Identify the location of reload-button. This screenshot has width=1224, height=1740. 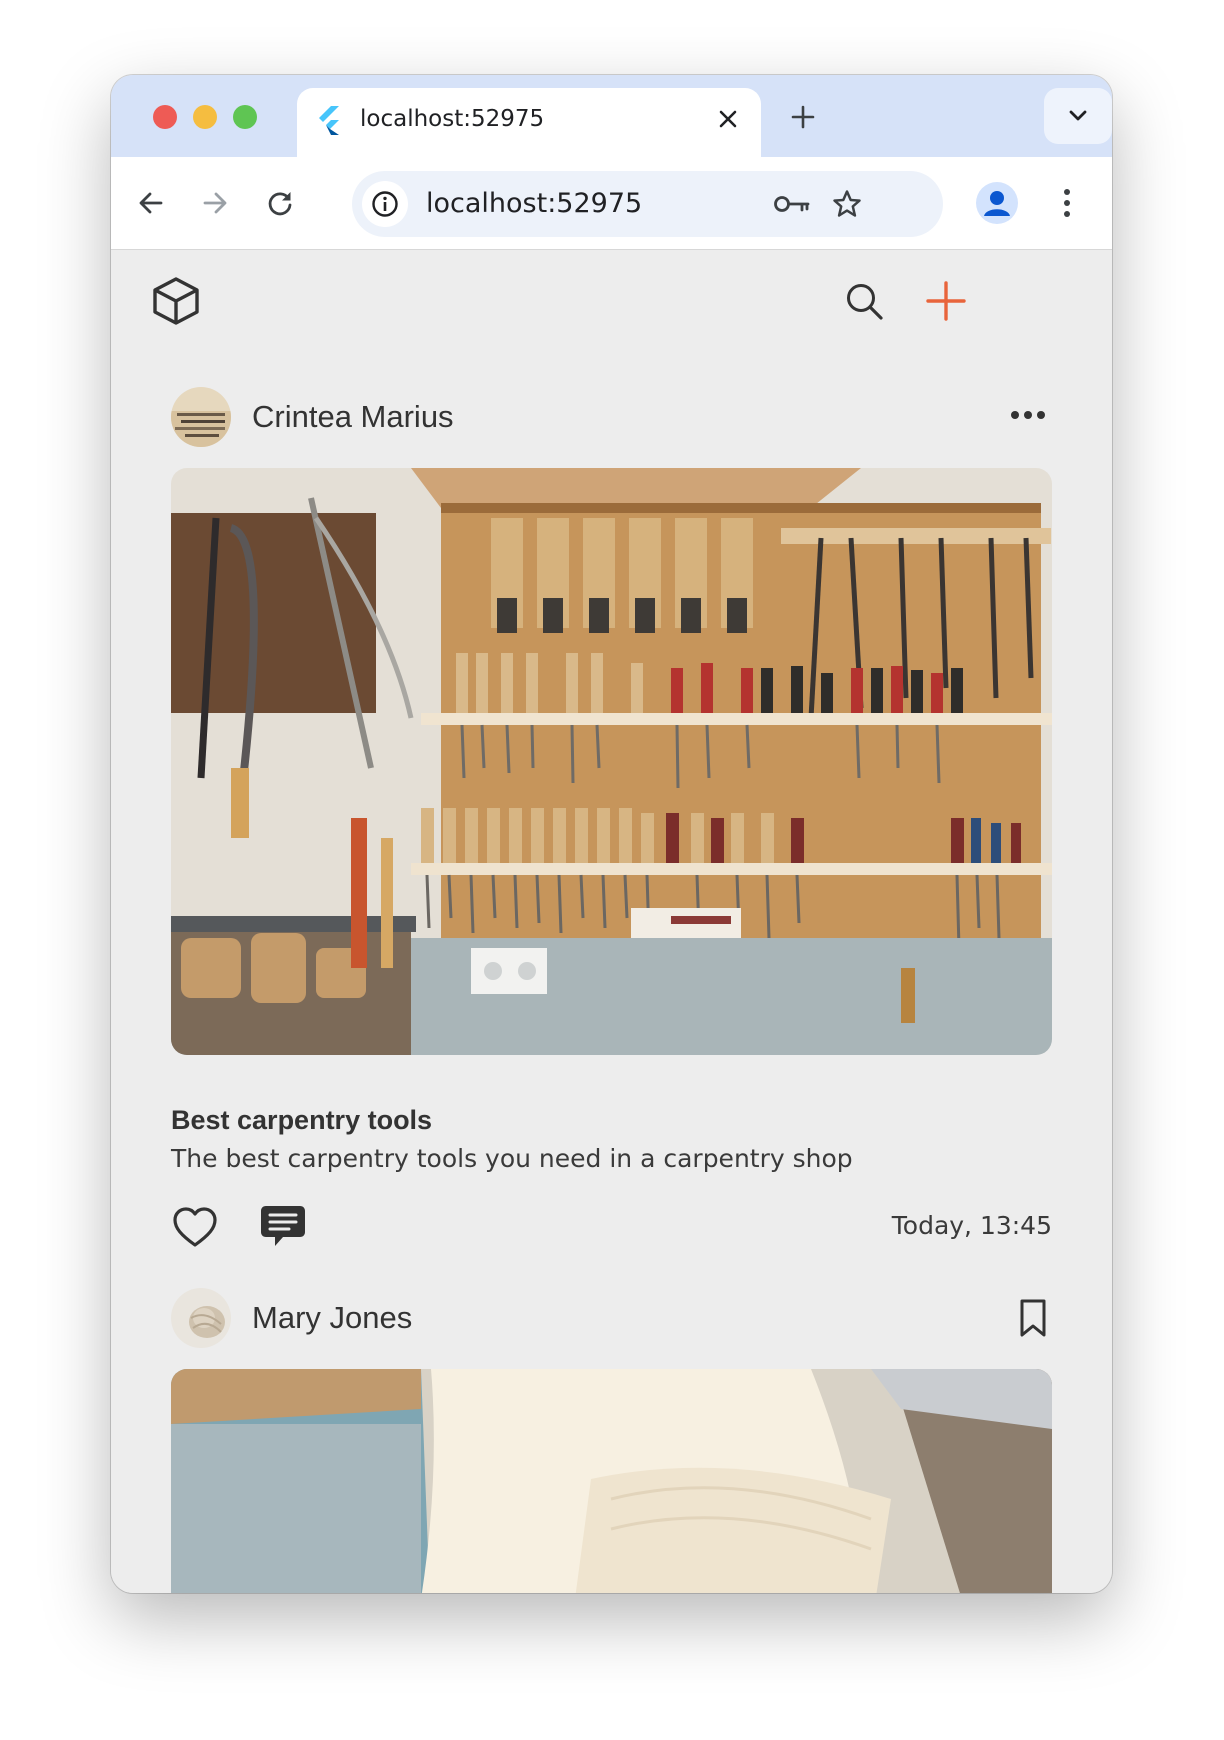
(280, 203).